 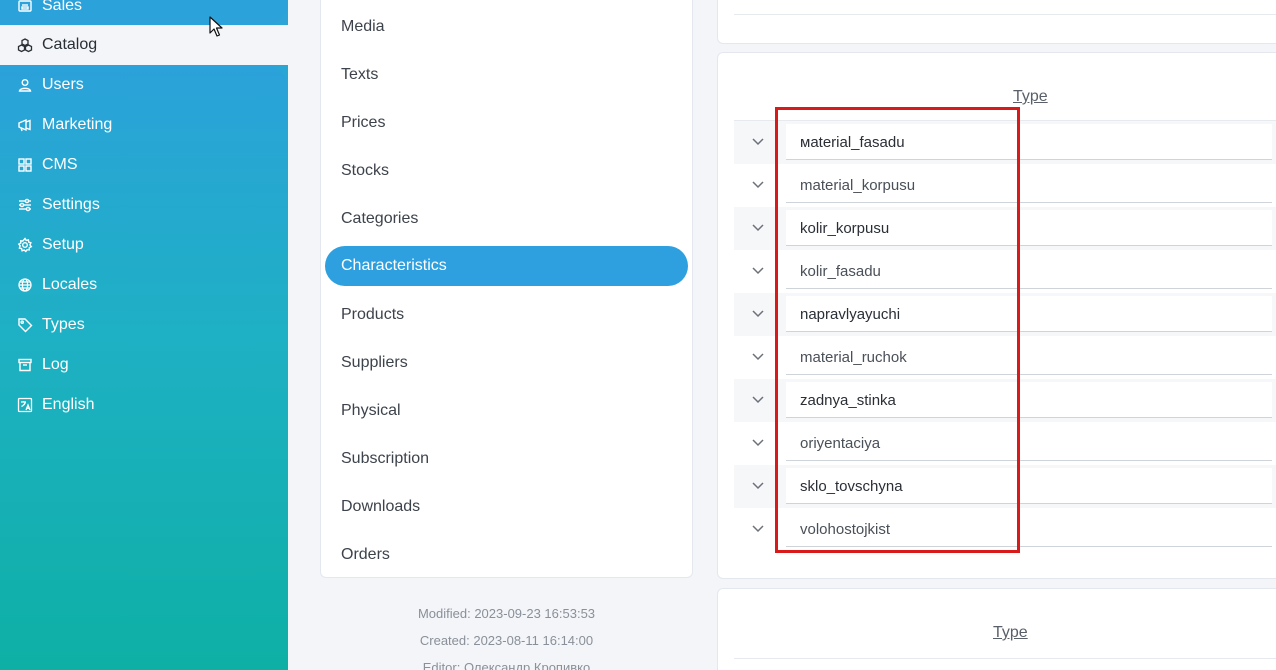 I want to click on register-icon, so click(x=25, y=7).